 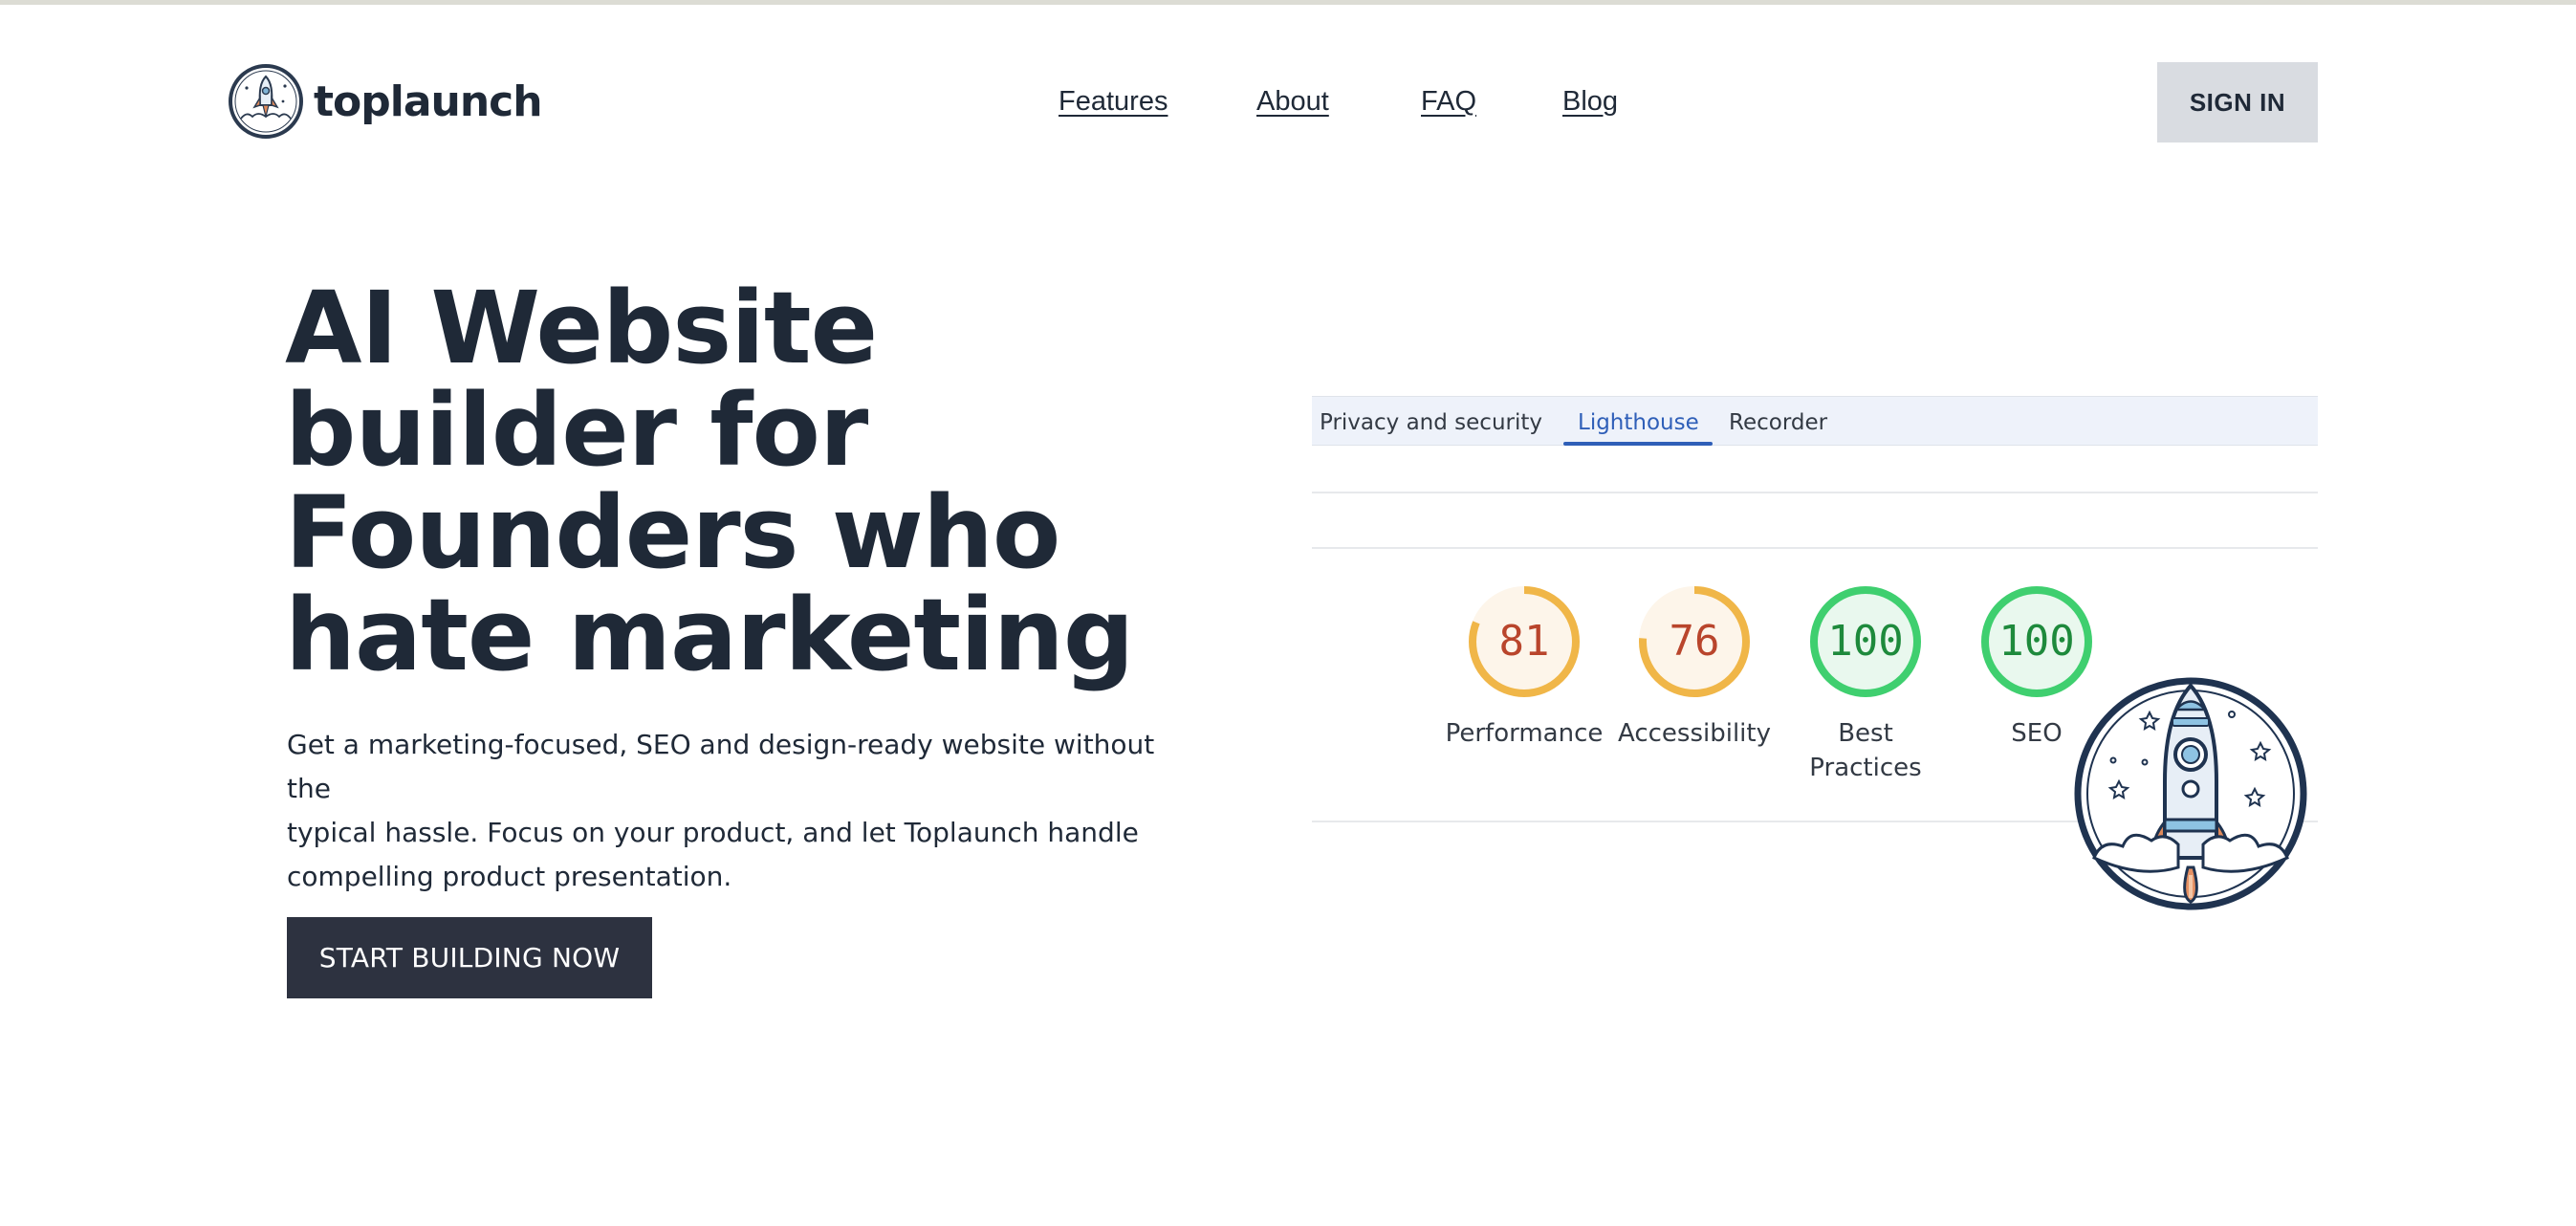 I want to click on brand-logo: toplaunch, so click(x=385, y=101).